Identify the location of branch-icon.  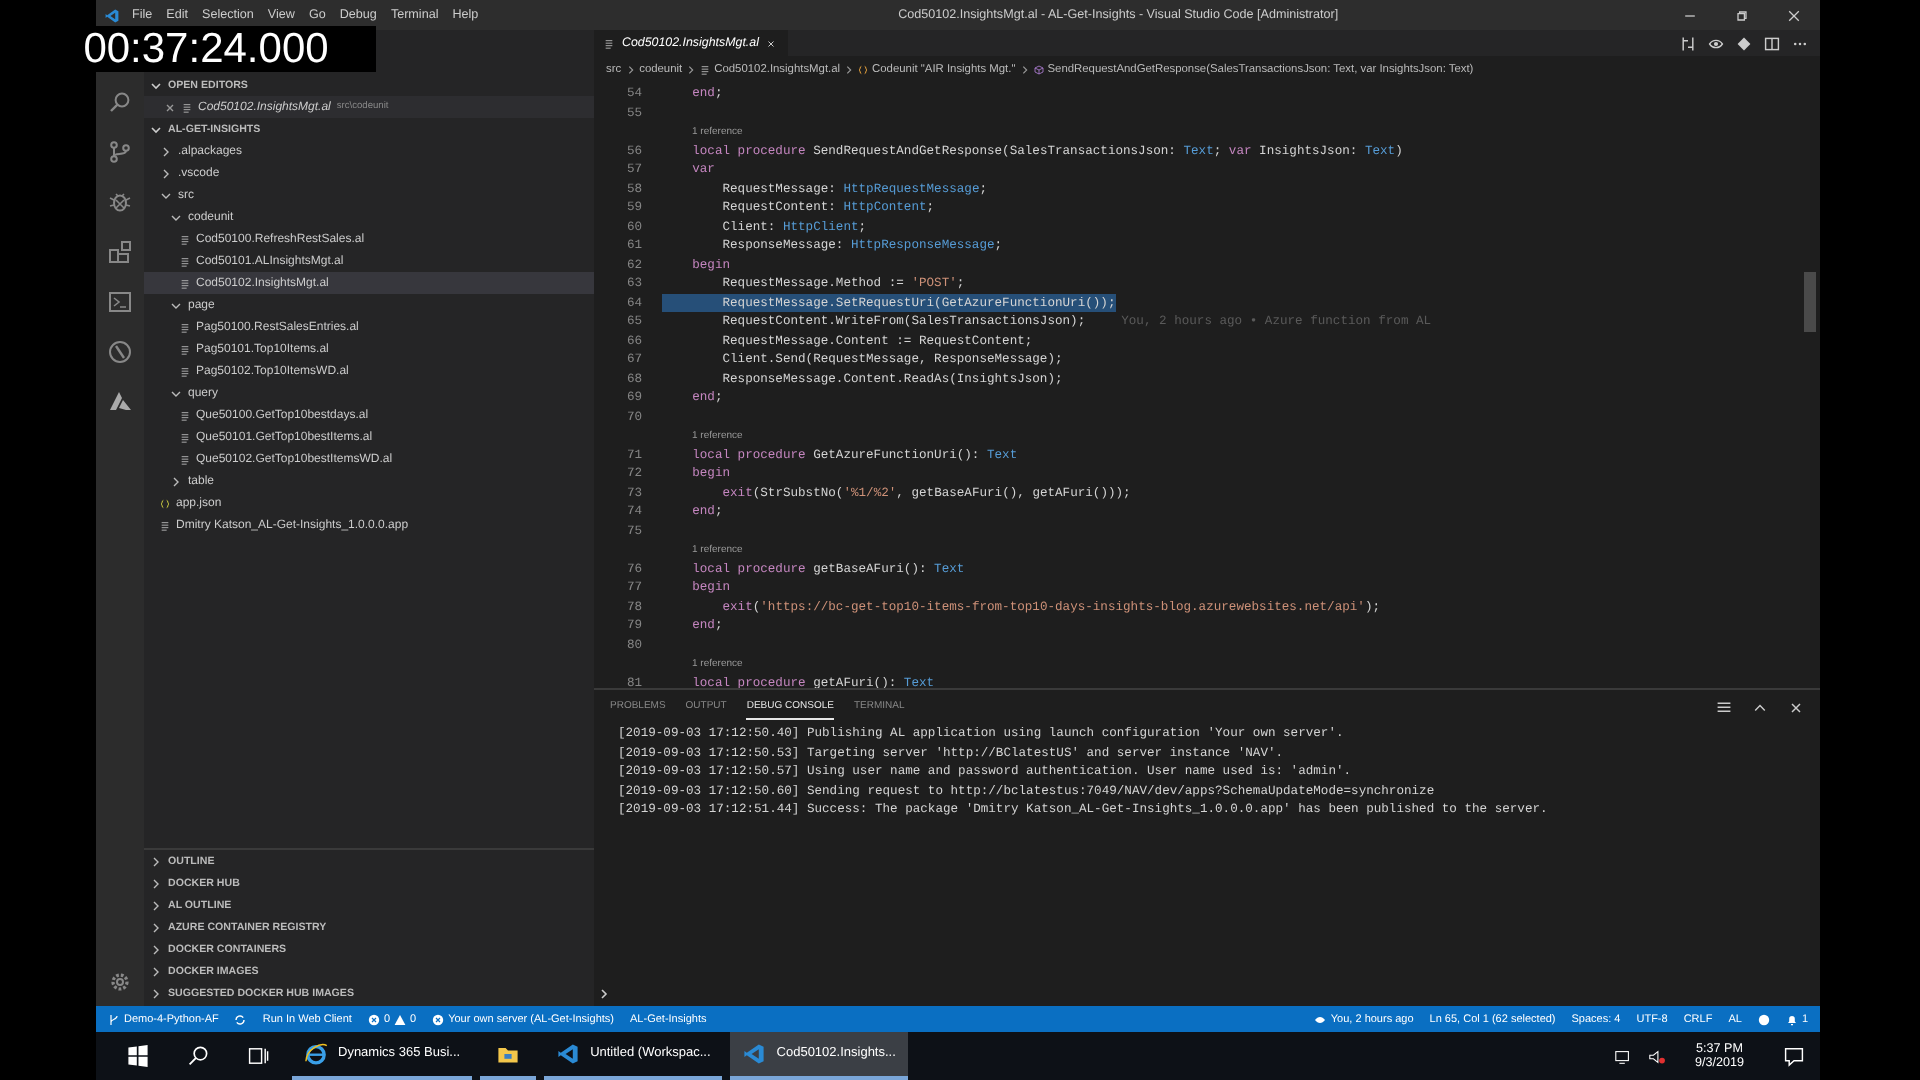
(114, 1019).